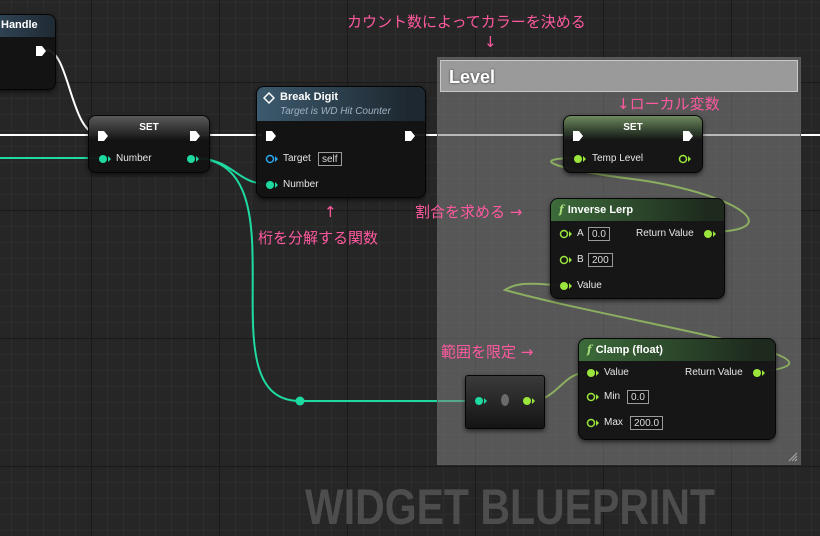  I want to click on clamp-return-label: Return Value, so click(714, 372).